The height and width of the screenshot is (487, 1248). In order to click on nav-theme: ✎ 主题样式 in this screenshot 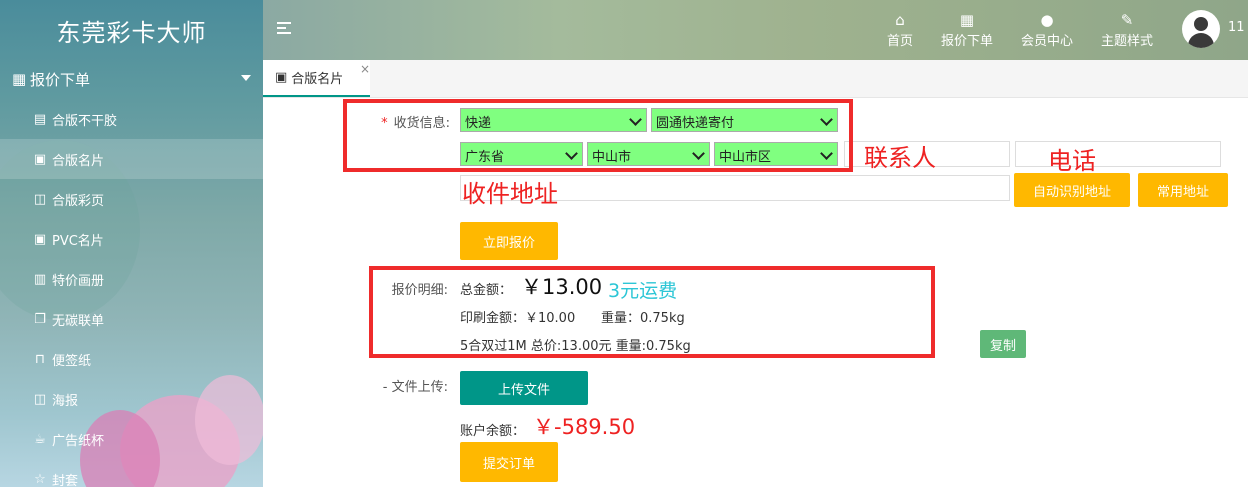, I will do `click(1127, 29)`.